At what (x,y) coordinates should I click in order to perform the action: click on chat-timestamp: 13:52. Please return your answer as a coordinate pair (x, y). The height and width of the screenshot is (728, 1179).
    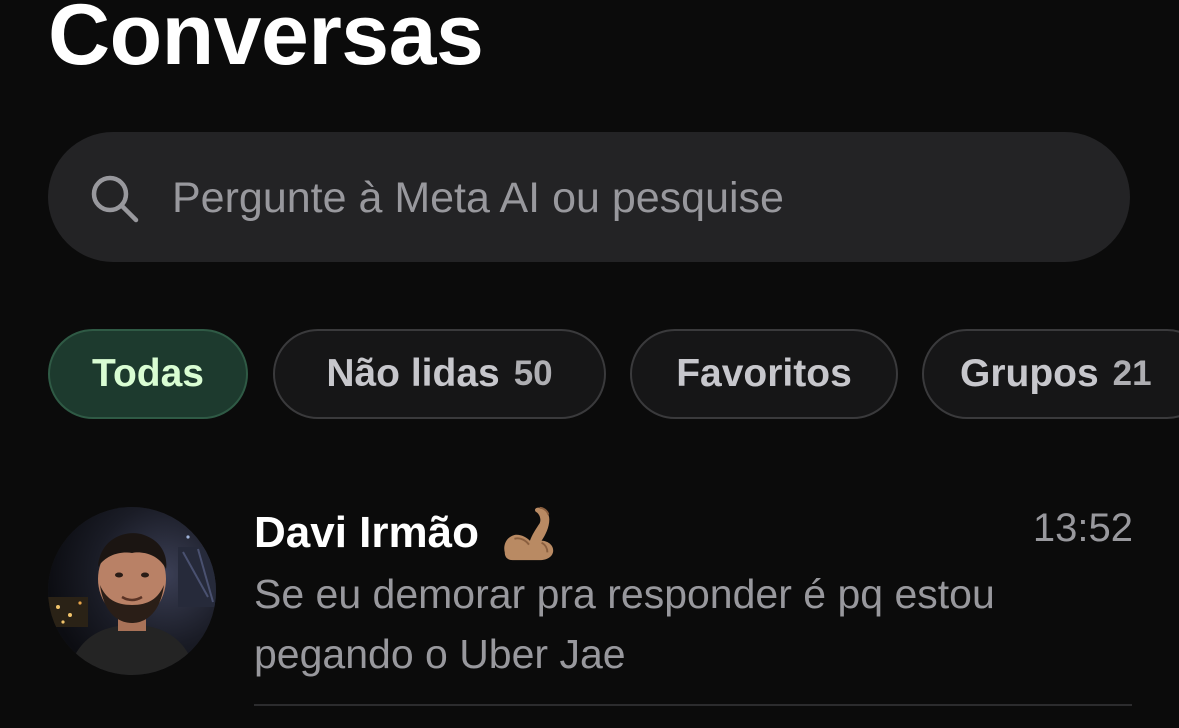
    Looking at the image, I should click on (1082, 528).